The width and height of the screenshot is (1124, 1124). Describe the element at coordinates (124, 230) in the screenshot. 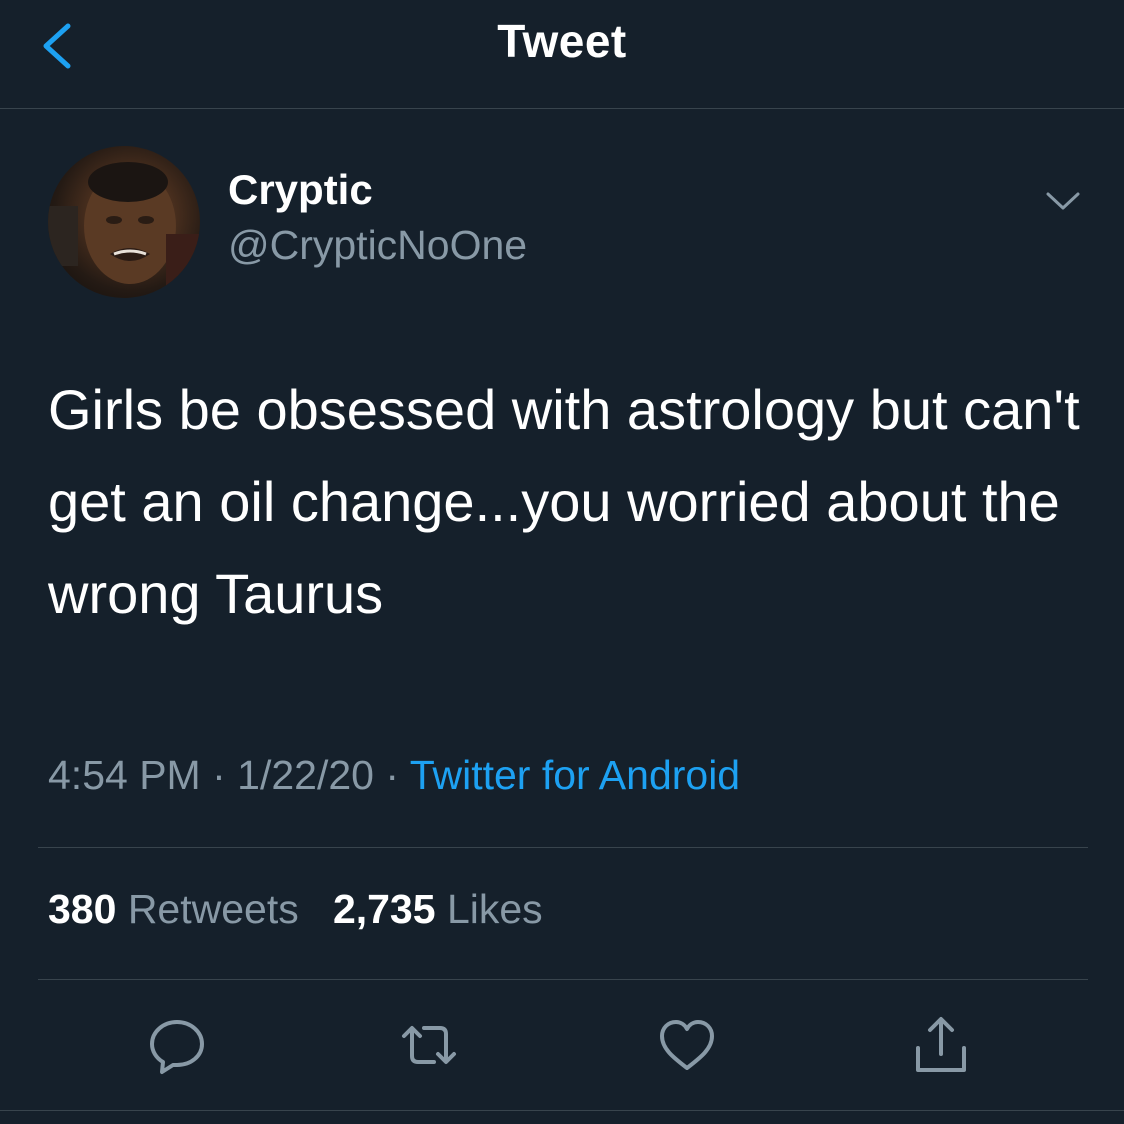

I see `avatar-image` at that location.